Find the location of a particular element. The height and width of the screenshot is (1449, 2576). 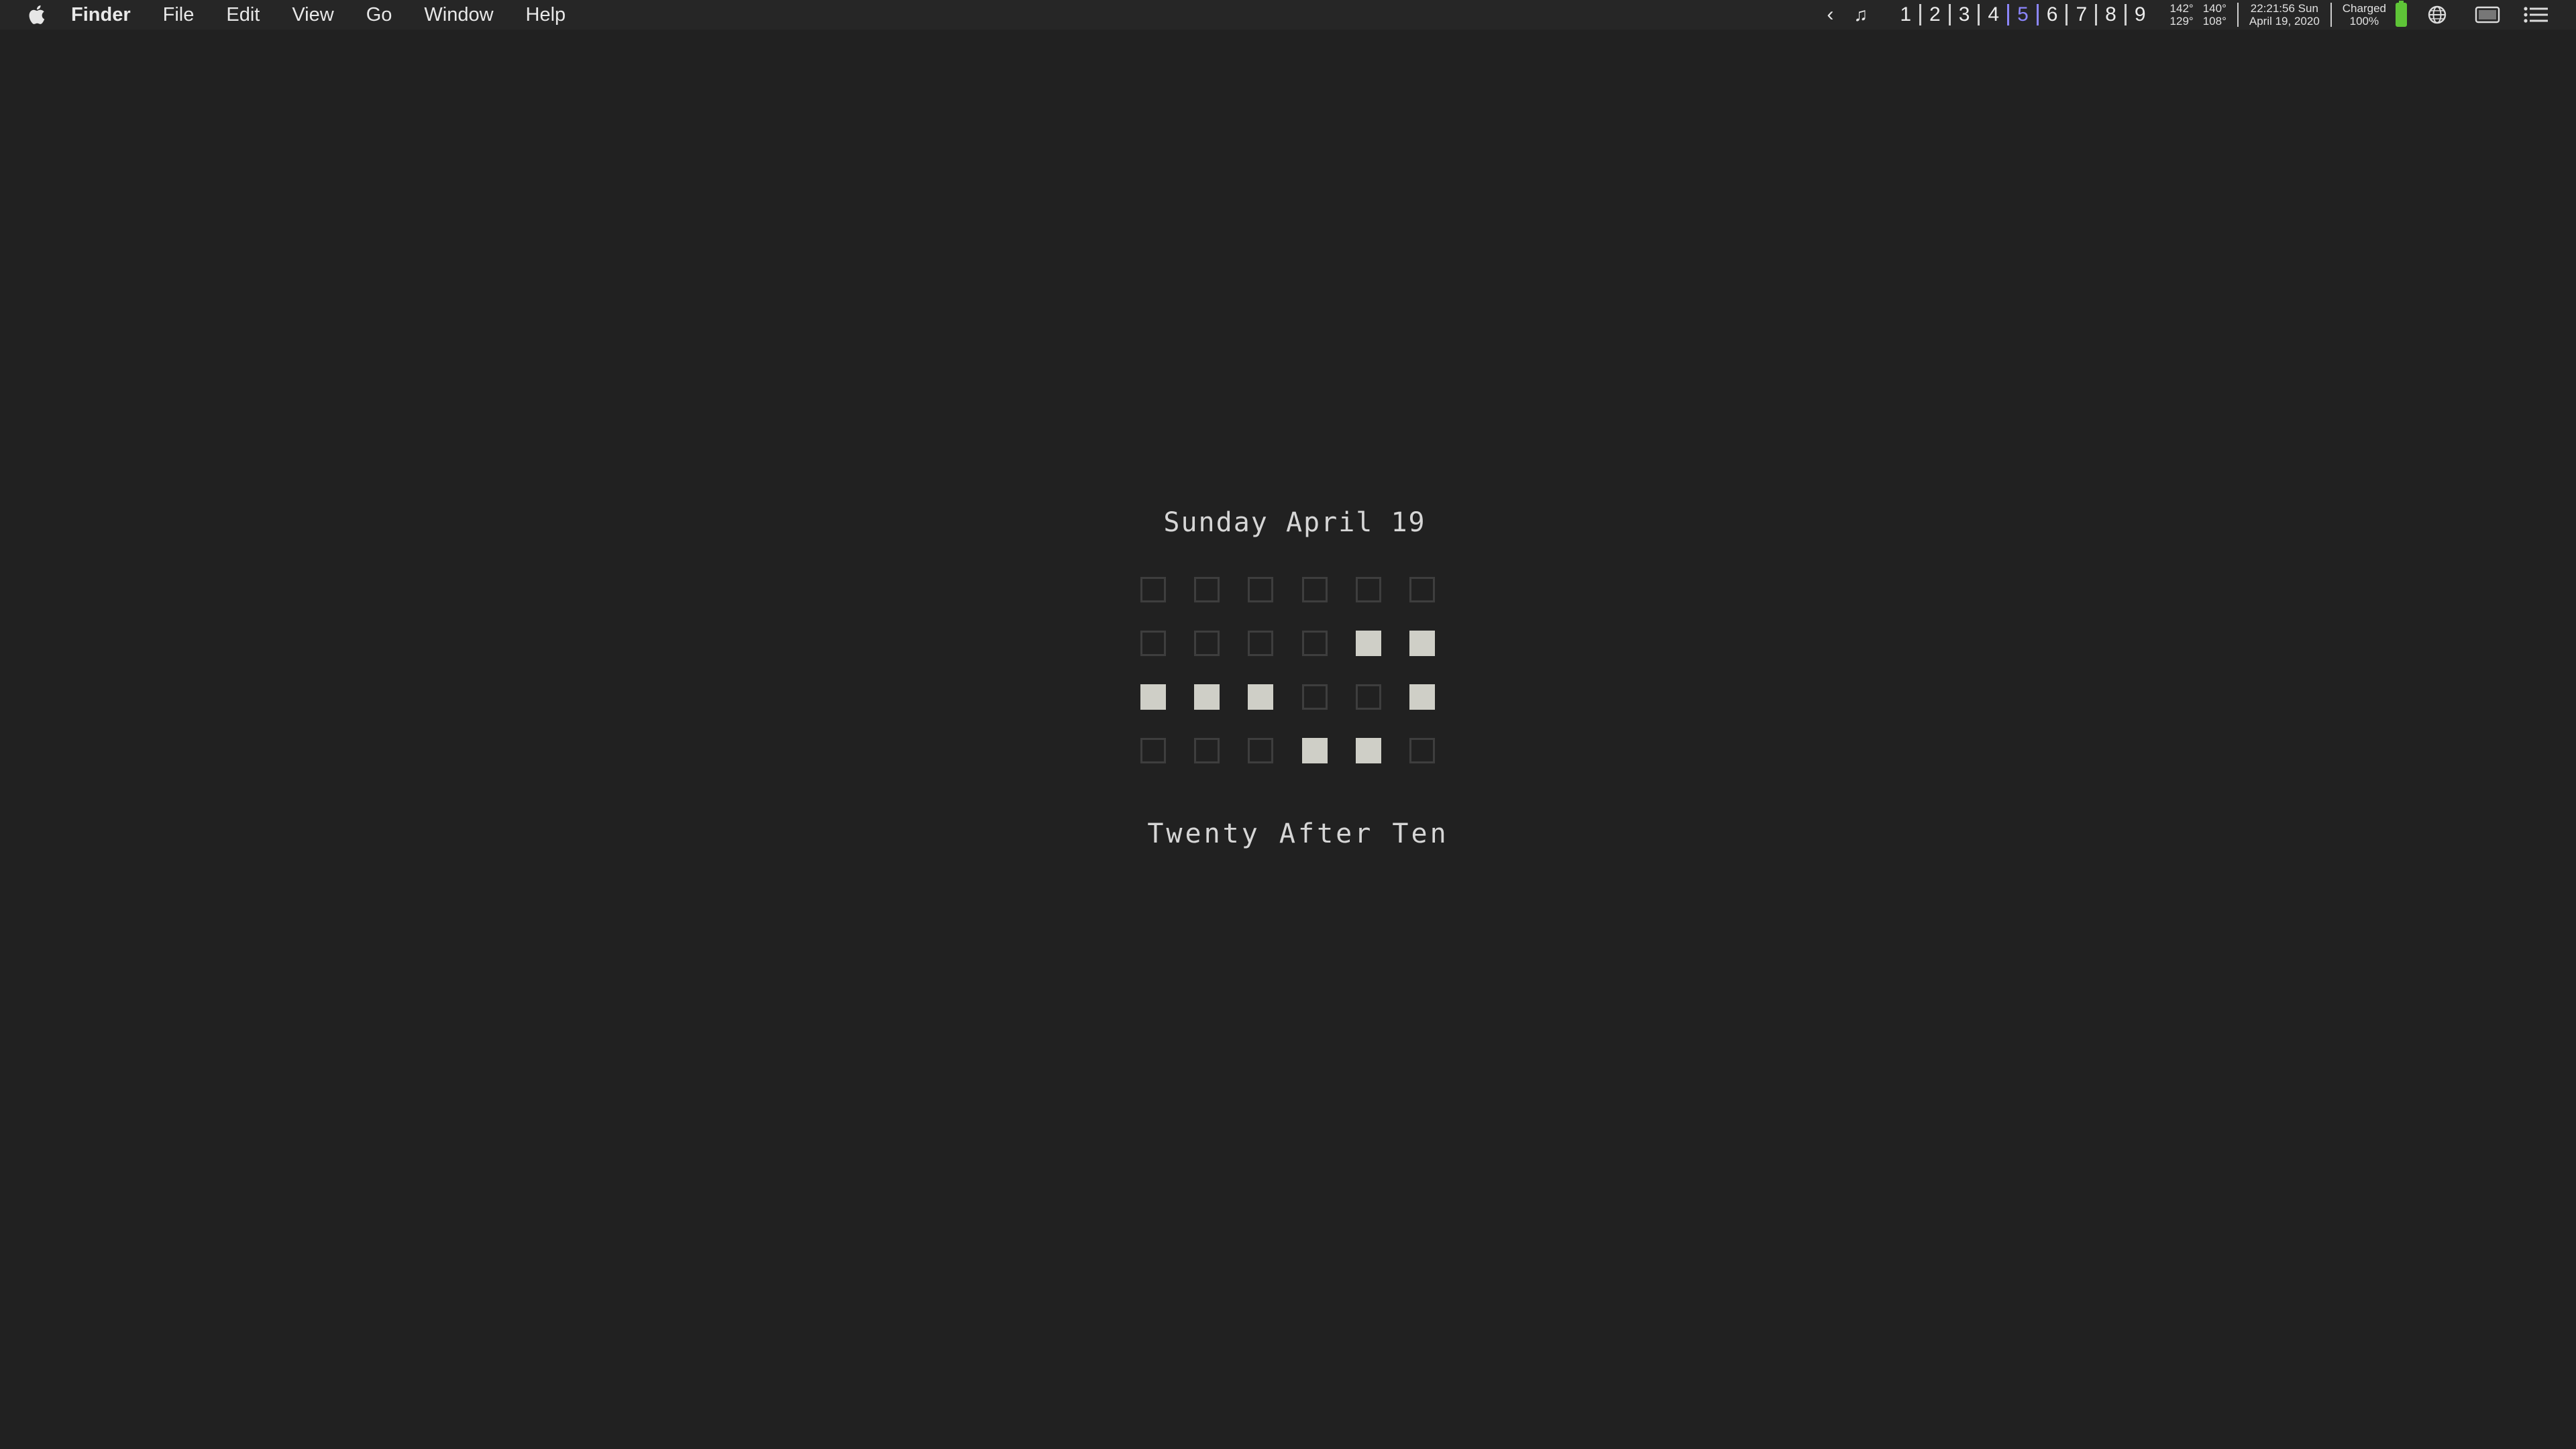

widget-time-words: Twenty After Ten is located at coordinates (1298, 833).